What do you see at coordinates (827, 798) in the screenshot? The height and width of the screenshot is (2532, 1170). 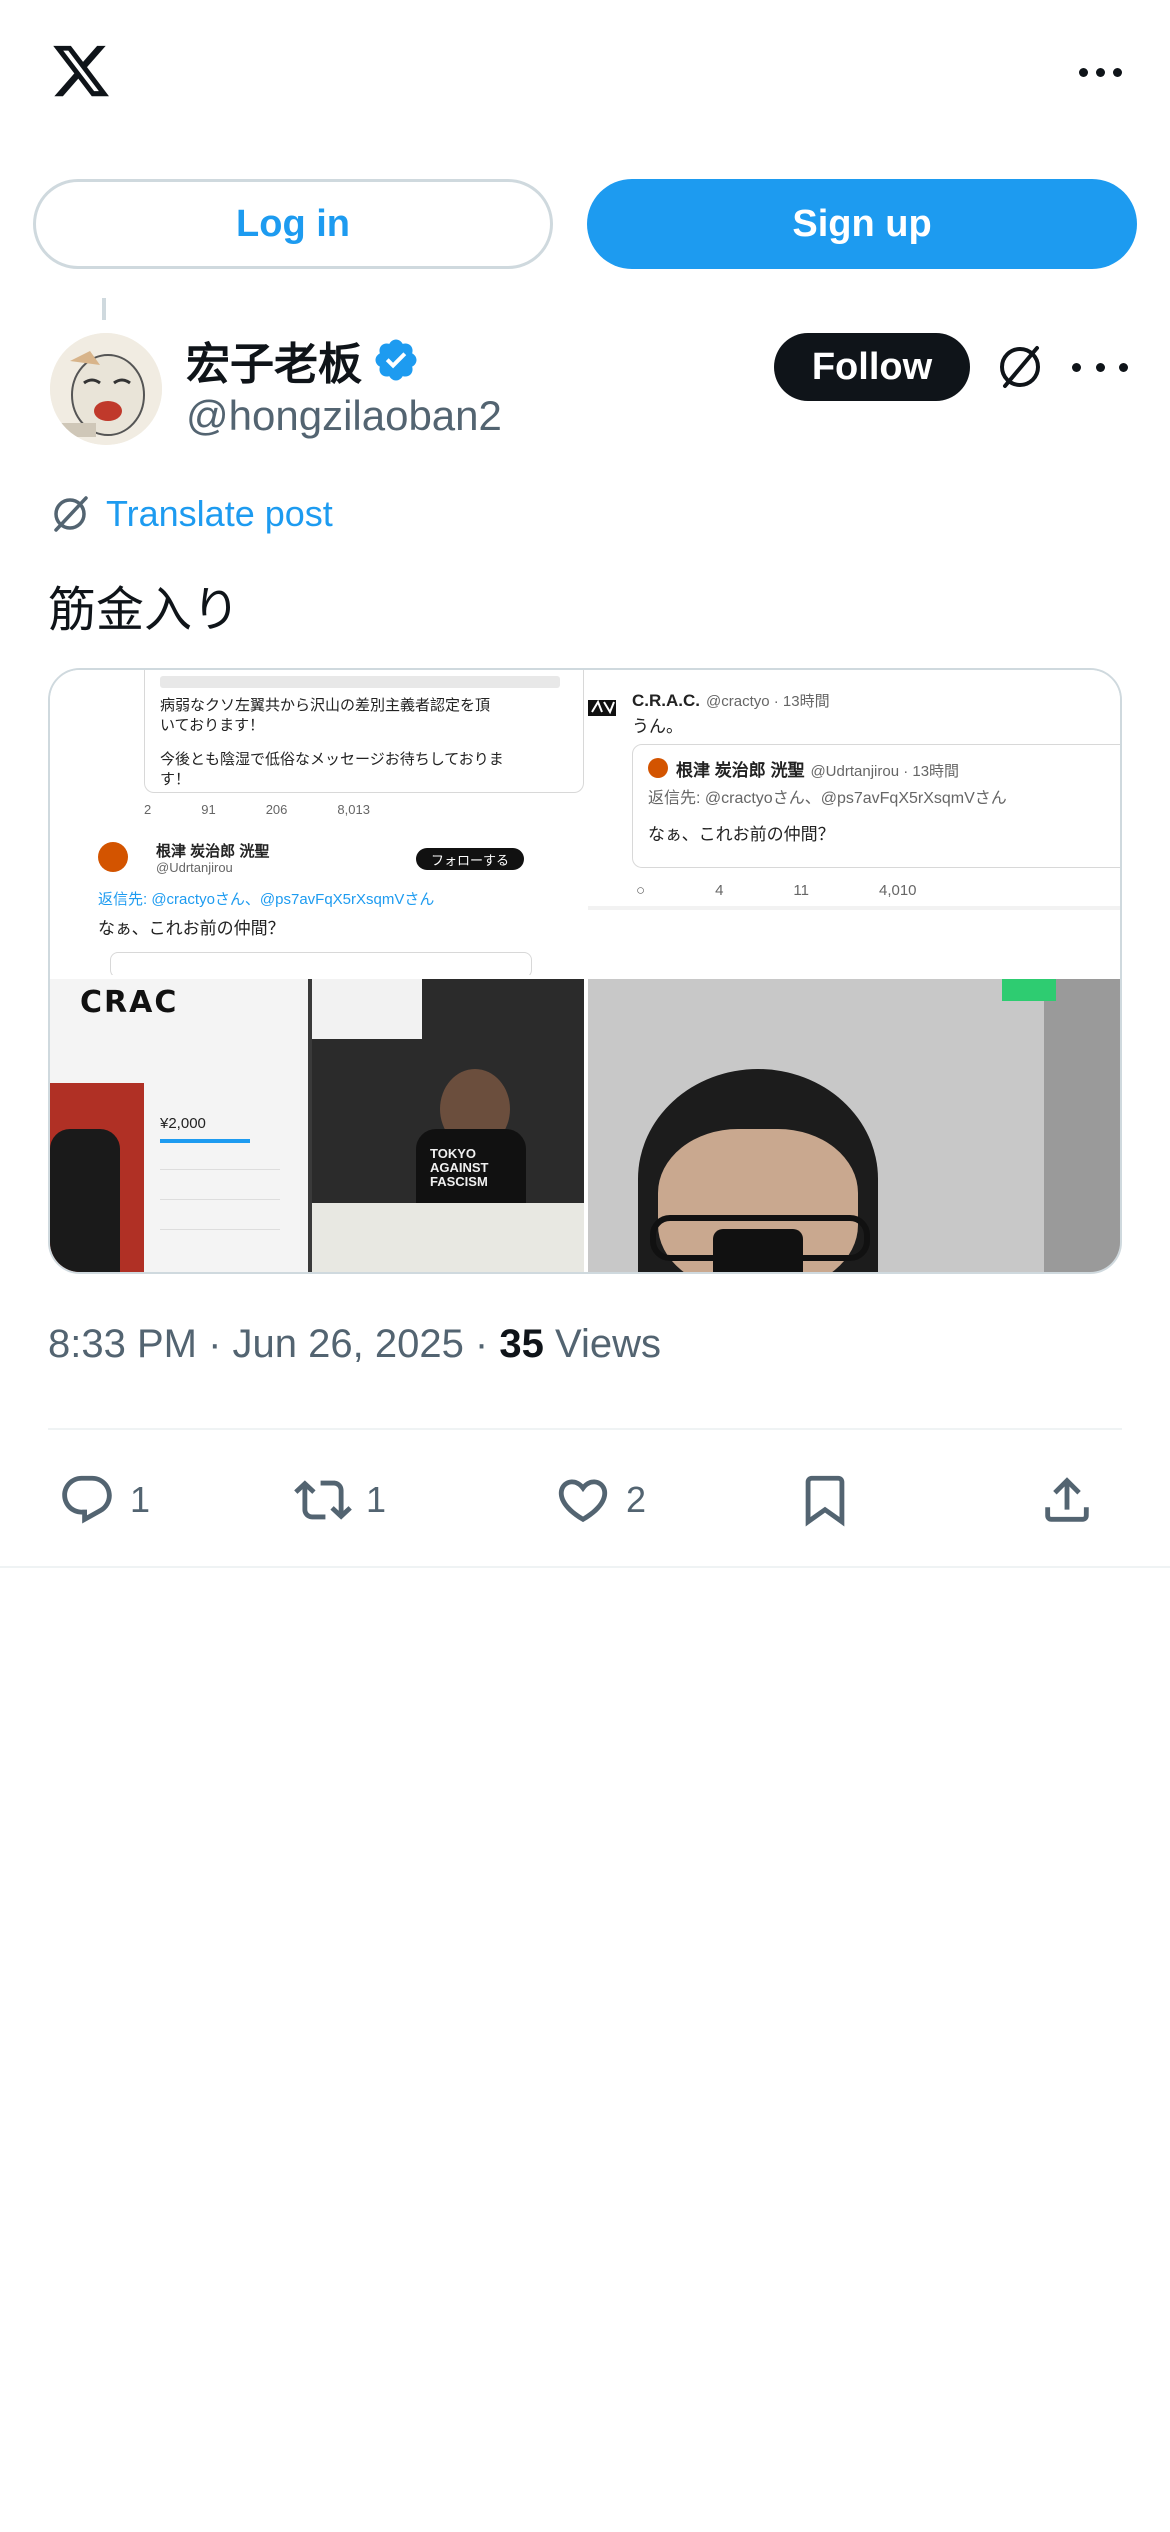 I see `quote-reply-to: 返信先: @cractyoさん、@ps7avFqX5rXsqmVさん` at bounding box center [827, 798].